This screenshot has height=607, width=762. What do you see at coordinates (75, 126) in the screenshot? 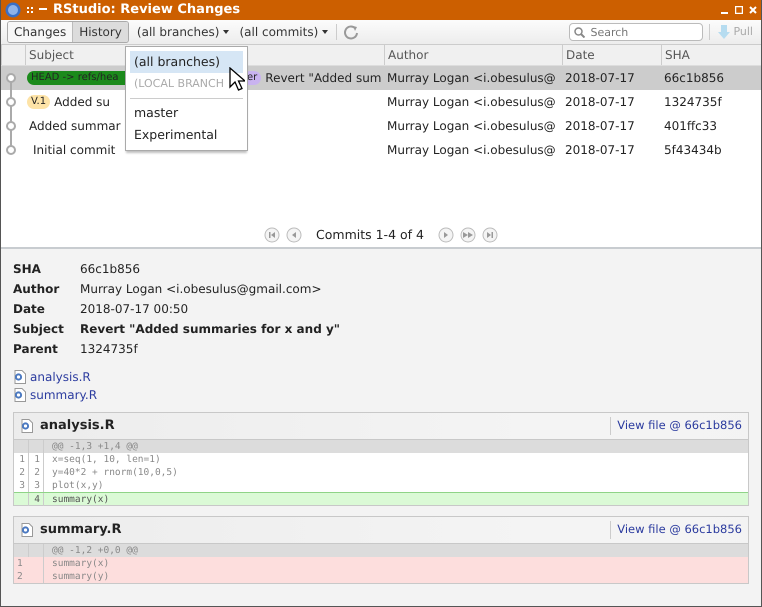
I see `commit-subject: Added summar` at bounding box center [75, 126].